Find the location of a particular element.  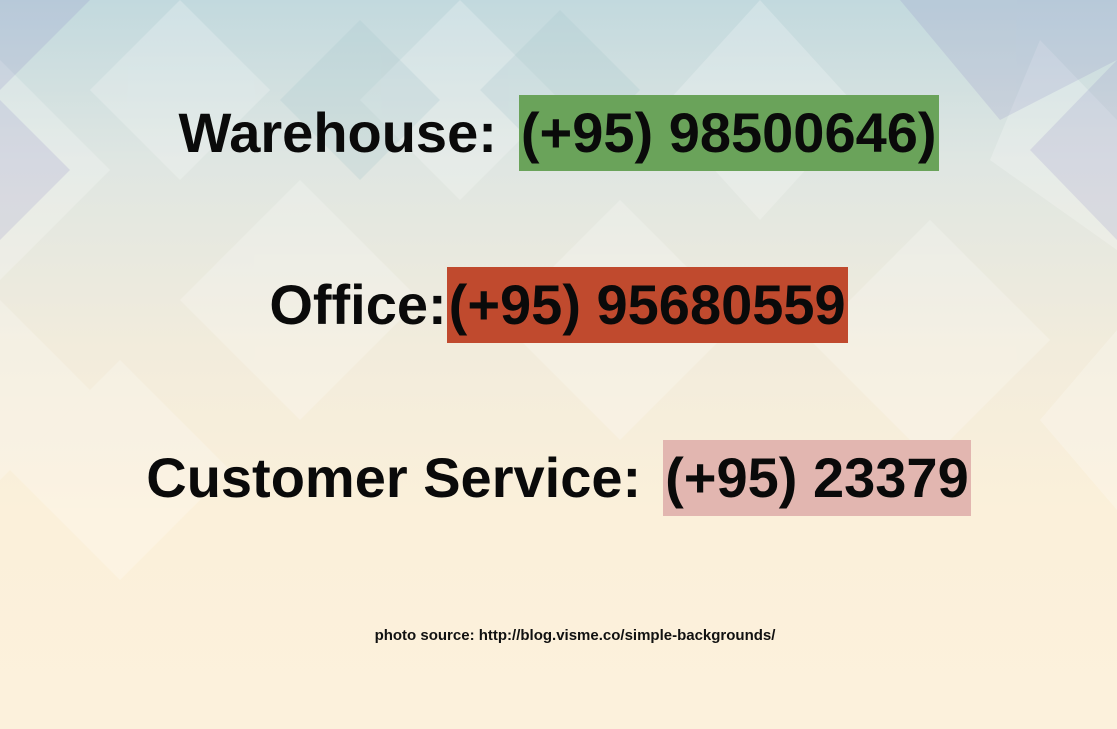

office-row: Office: (+95) 95680559 is located at coordinates (558, 305).